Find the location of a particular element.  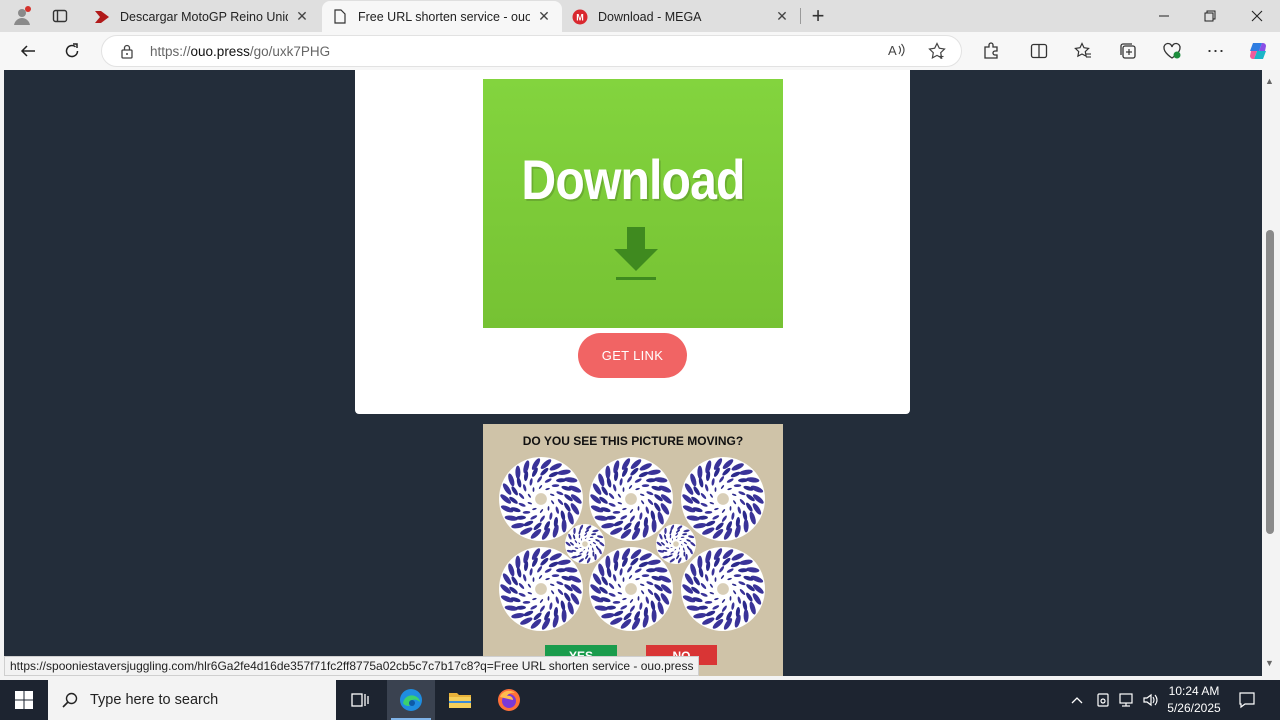

refresh-icon is located at coordinates (72, 51).